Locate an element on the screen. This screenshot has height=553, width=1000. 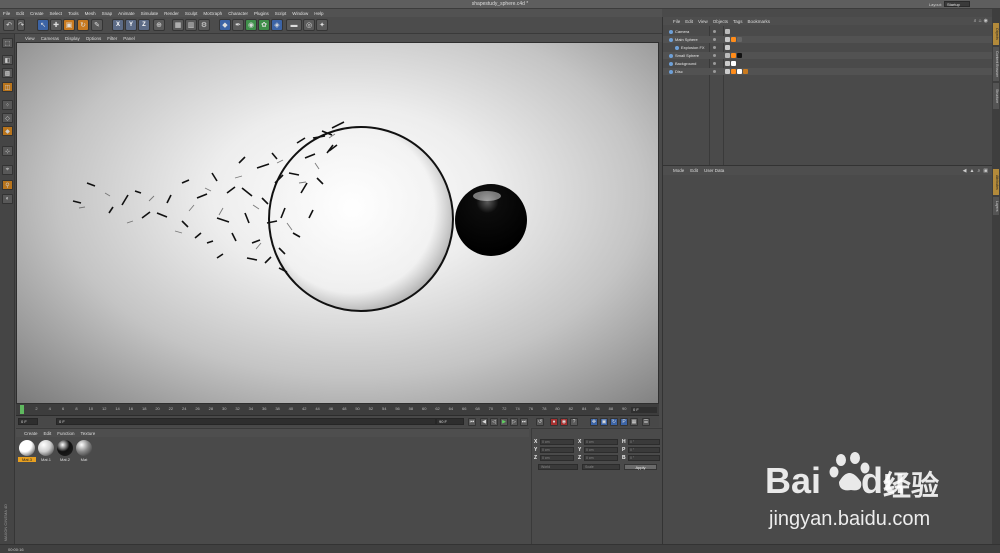
loop-icon: ↺ is located at coordinates (540, 422).